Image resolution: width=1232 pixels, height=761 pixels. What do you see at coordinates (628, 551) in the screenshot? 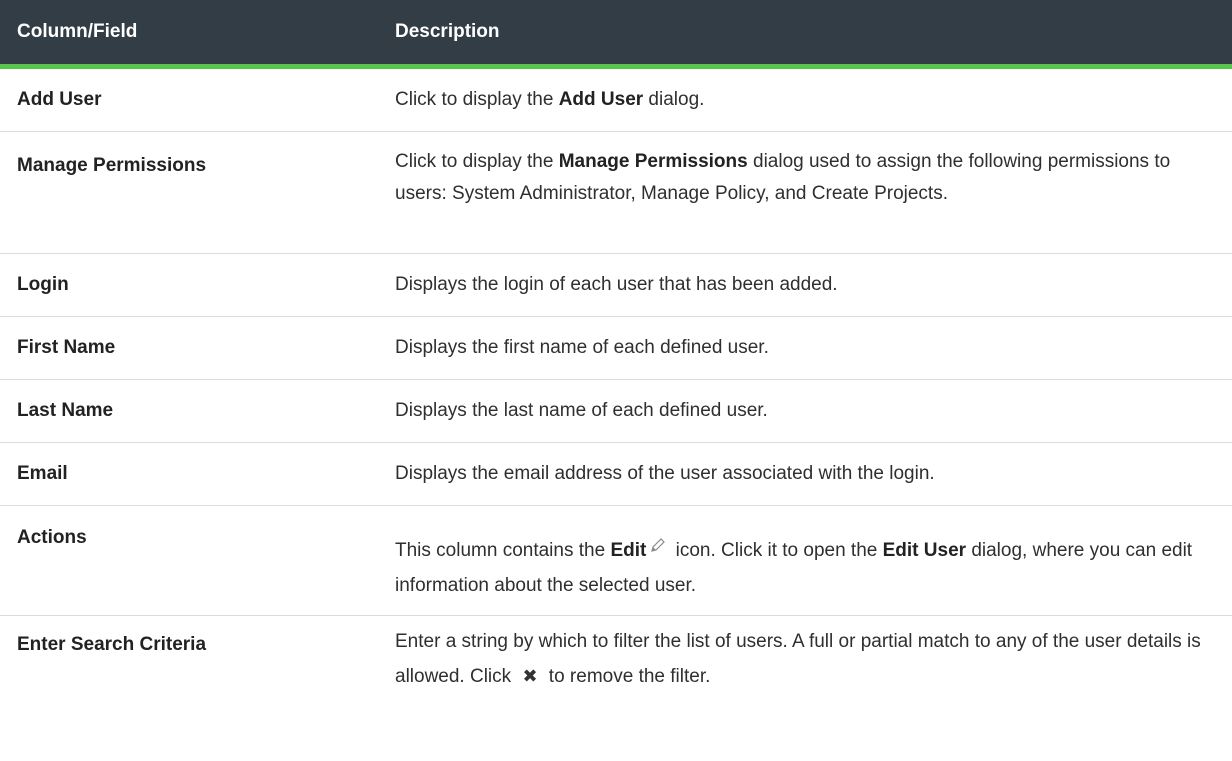
I see `ui-term: Edit` at bounding box center [628, 551].